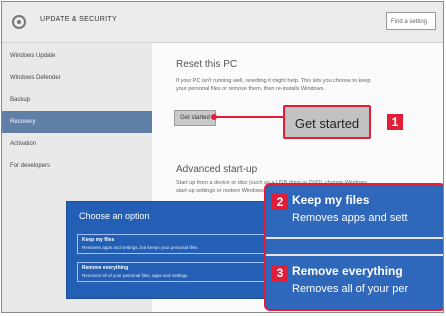 The image size is (446, 316). Describe the element at coordinates (280, 202) in the screenshot. I see `callout-badge-2: 2` at that location.